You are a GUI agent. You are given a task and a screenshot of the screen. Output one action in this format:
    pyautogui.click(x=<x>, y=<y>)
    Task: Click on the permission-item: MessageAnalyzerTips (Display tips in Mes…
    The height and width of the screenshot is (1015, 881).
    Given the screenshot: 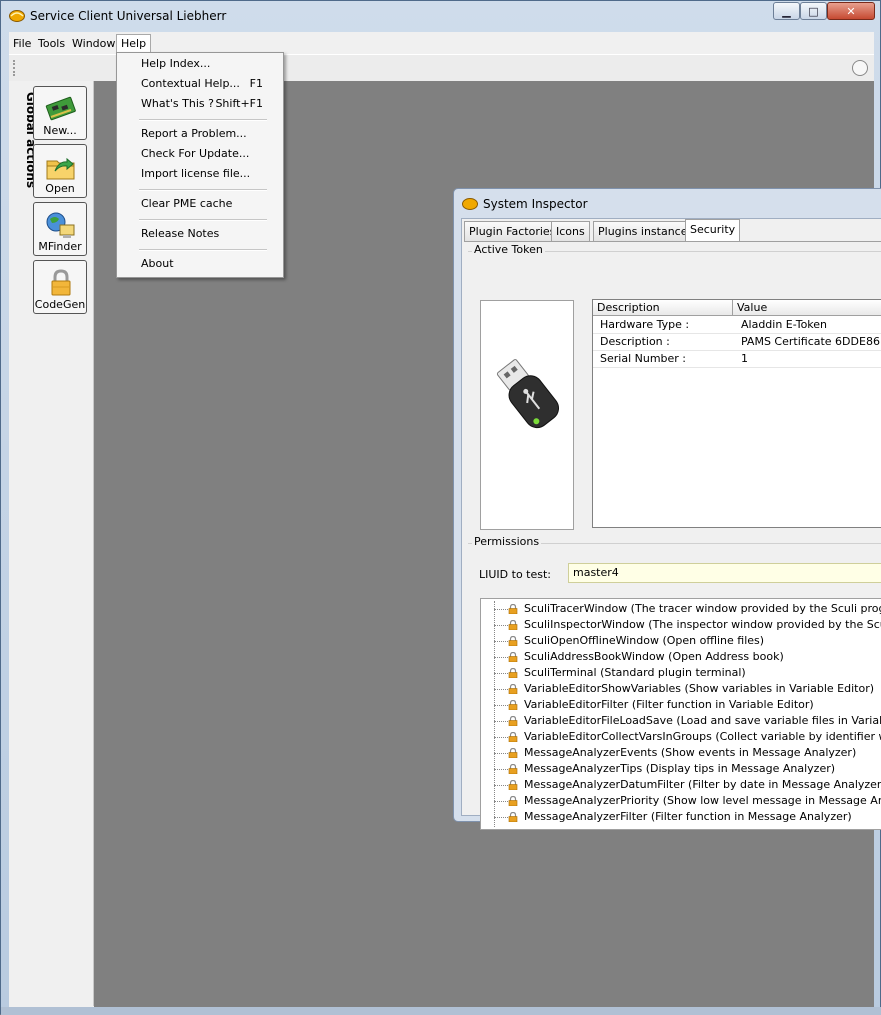 What is the action you would take?
    pyautogui.click(x=681, y=769)
    